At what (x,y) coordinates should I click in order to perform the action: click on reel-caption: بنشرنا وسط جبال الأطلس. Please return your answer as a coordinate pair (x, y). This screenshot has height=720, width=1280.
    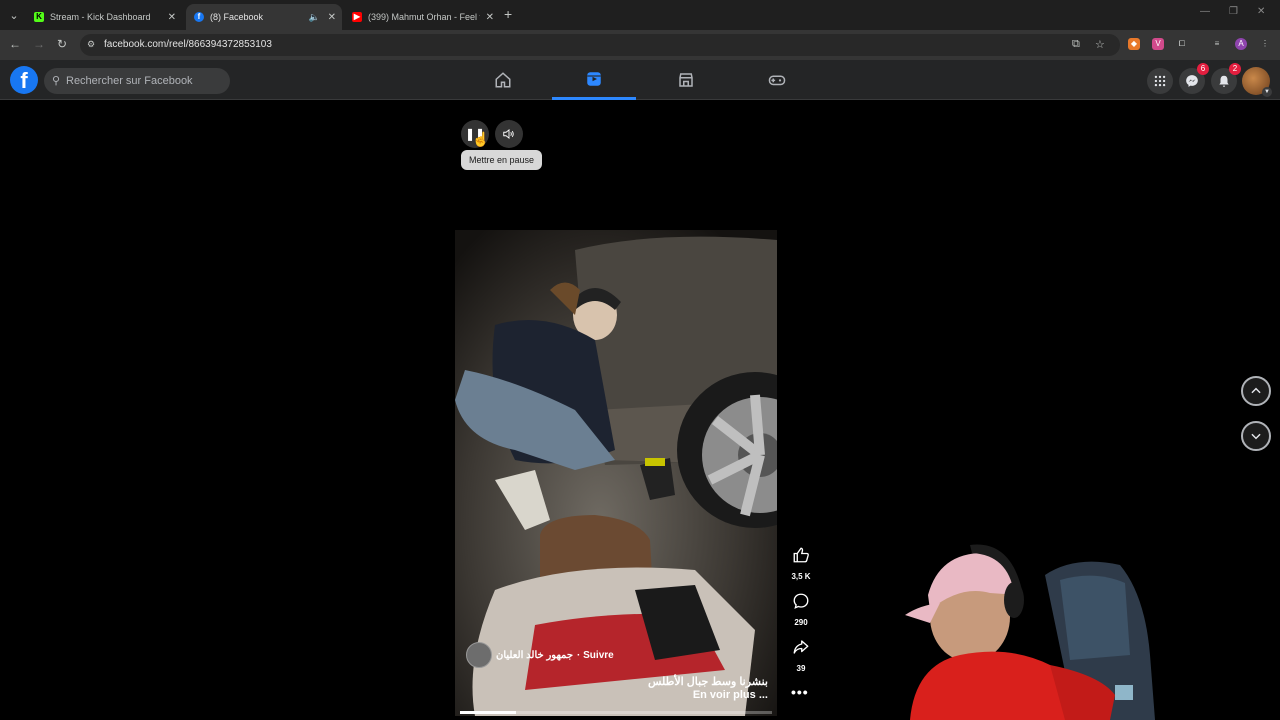
    Looking at the image, I should click on (707, 682).